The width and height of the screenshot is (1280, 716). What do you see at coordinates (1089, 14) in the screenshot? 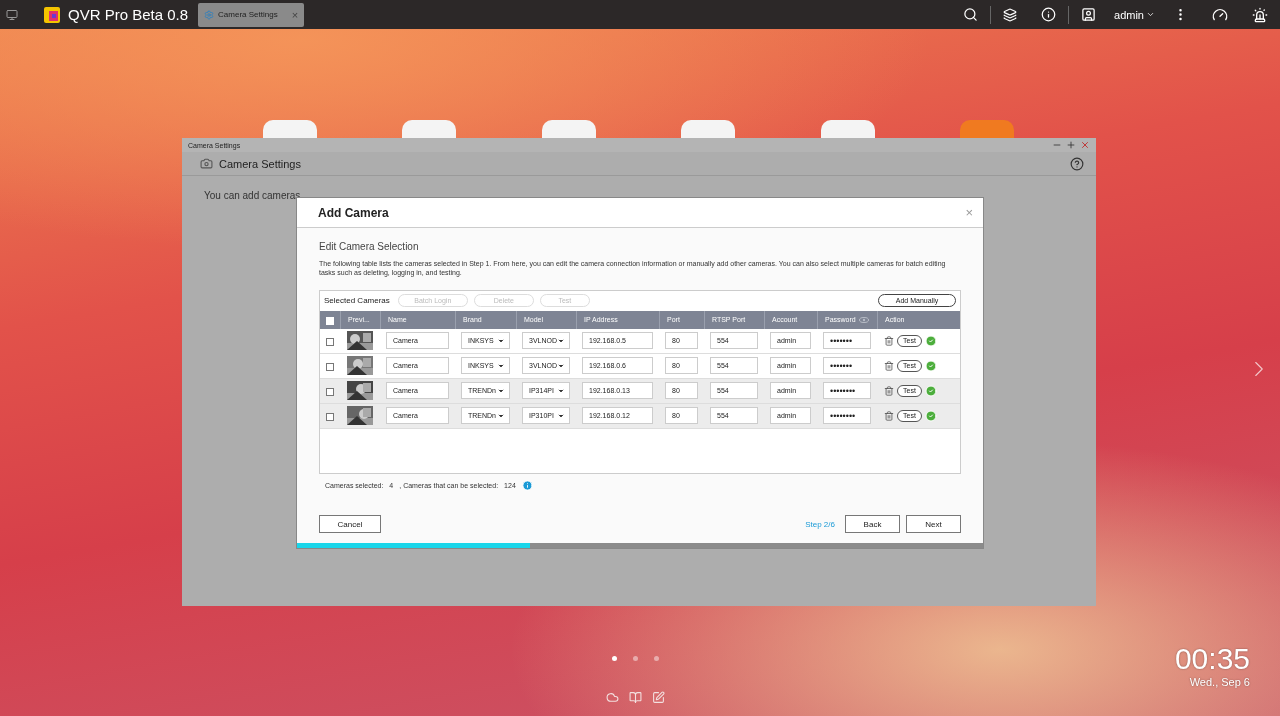
I see `user-icon` at bounding box center [1089, 14].